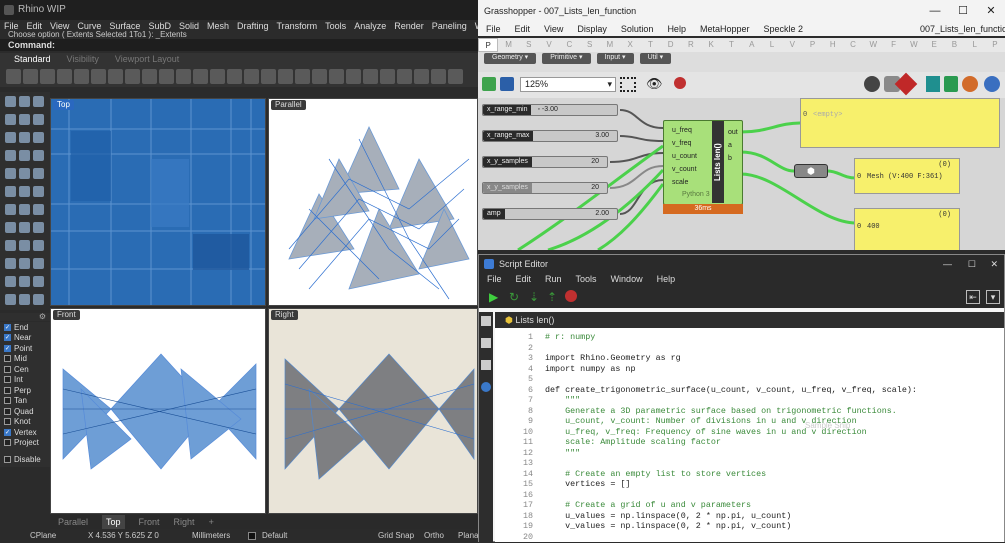 The image size is (1005, 543). I want to click on preview-eye-icon: 👁, so click(654, 84).